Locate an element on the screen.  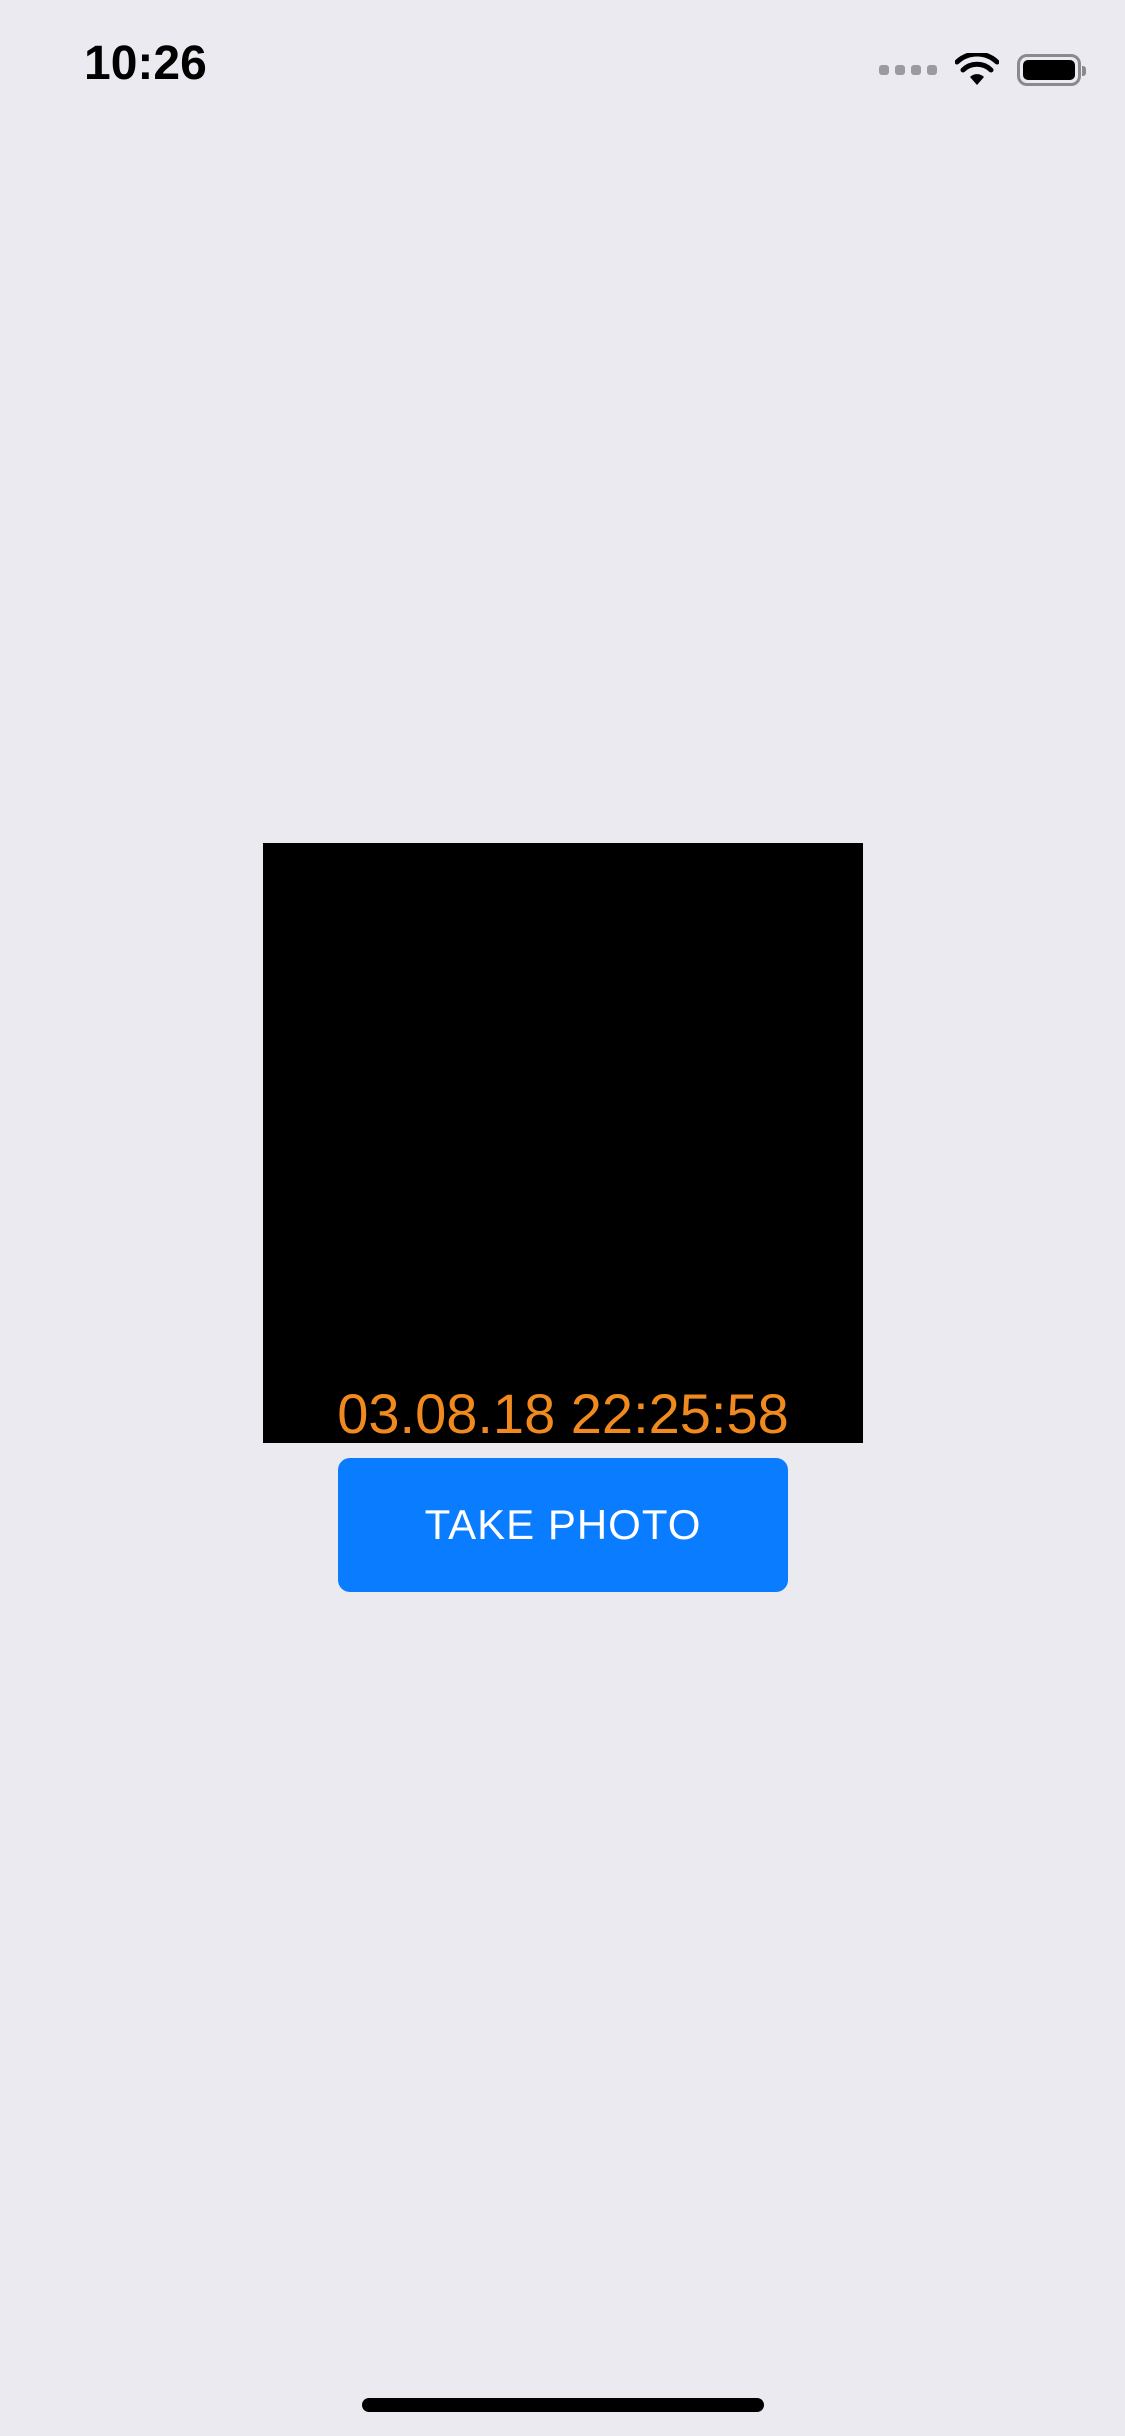
cellular-signal-icon is located at coordinates (908, 70).